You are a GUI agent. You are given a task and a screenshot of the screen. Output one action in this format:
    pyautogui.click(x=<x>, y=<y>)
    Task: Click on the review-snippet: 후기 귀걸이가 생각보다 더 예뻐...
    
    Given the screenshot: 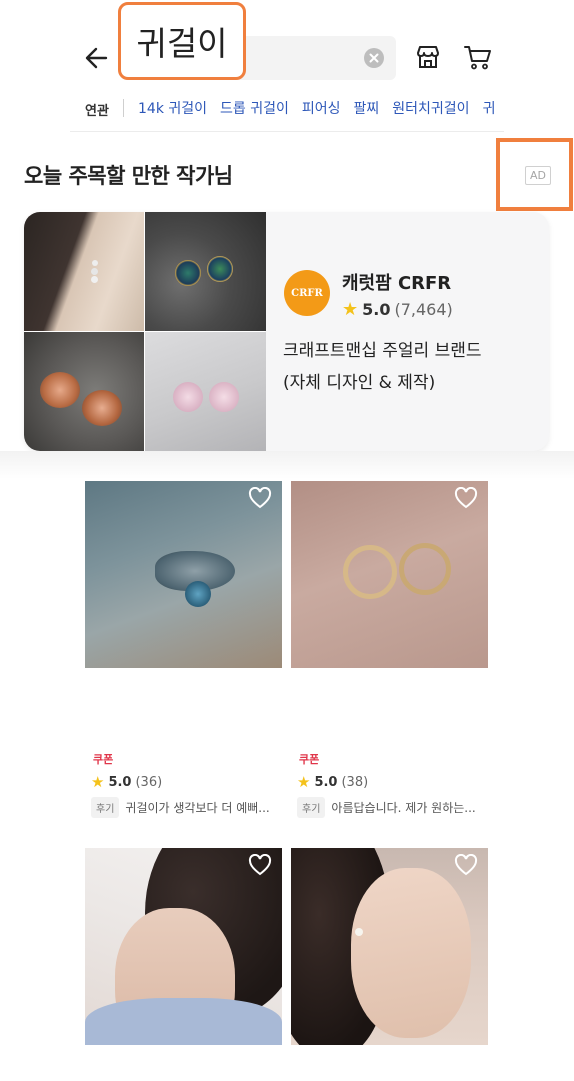 What is the action you would take?
    pyautogui.click(x=180, y=807)
    